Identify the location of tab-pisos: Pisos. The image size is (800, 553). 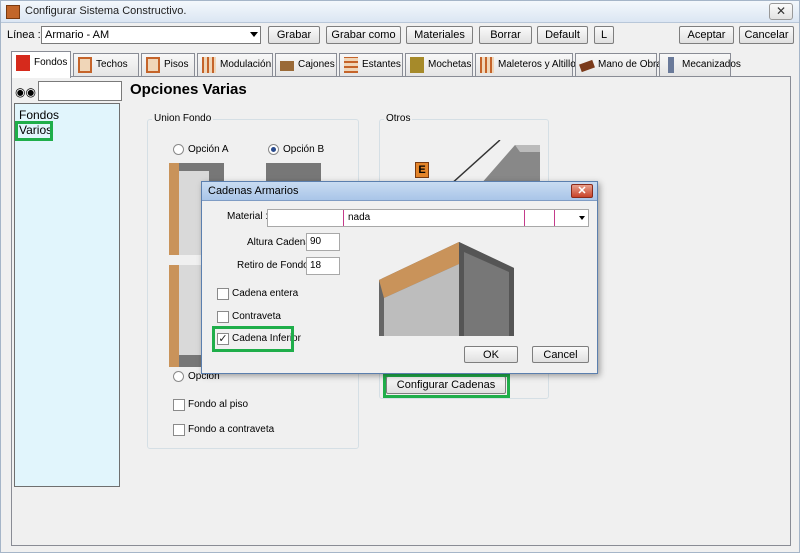
(168, 65).